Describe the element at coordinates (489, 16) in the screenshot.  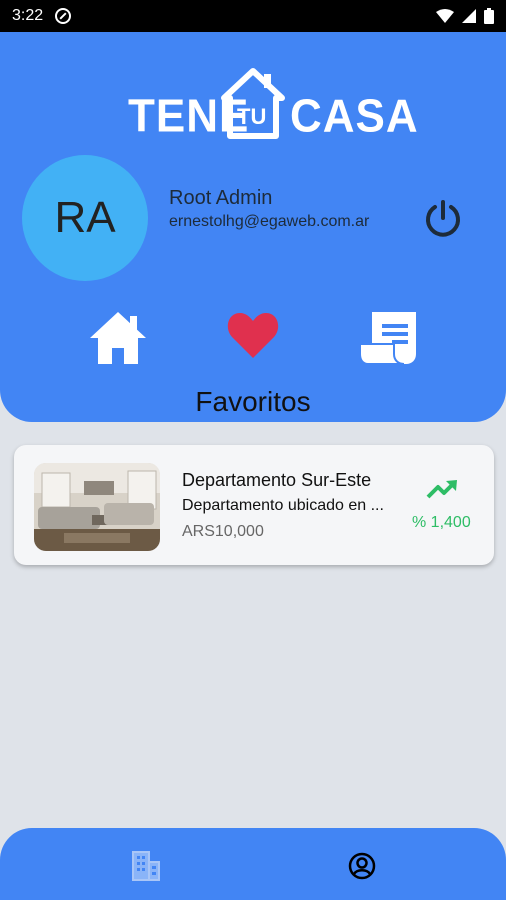
I see `battery-icon` at that location.